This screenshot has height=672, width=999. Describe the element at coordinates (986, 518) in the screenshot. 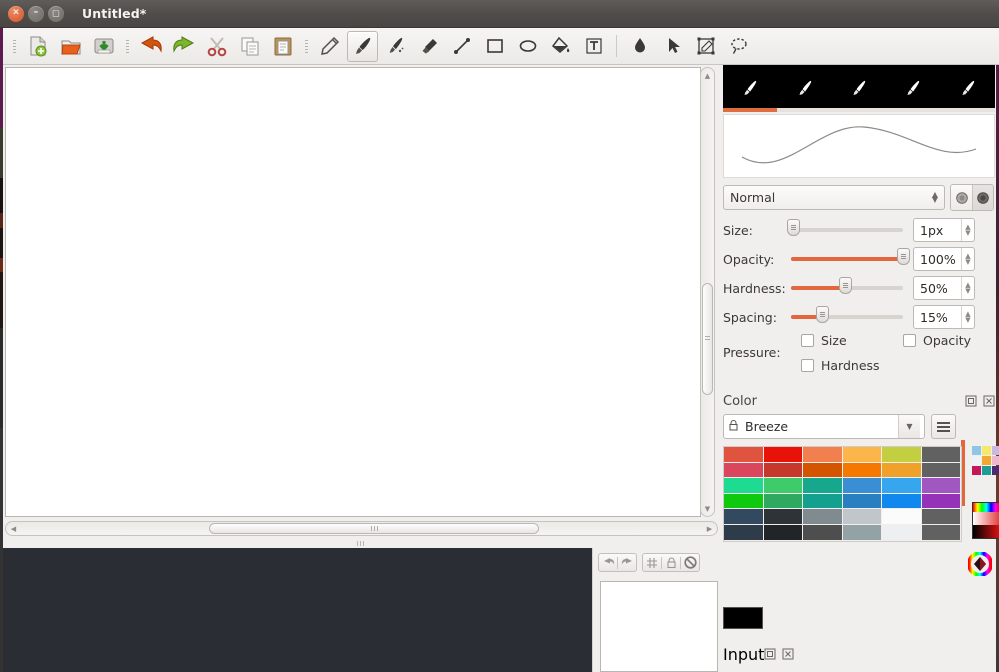

I see `saturation-strip` at that location.